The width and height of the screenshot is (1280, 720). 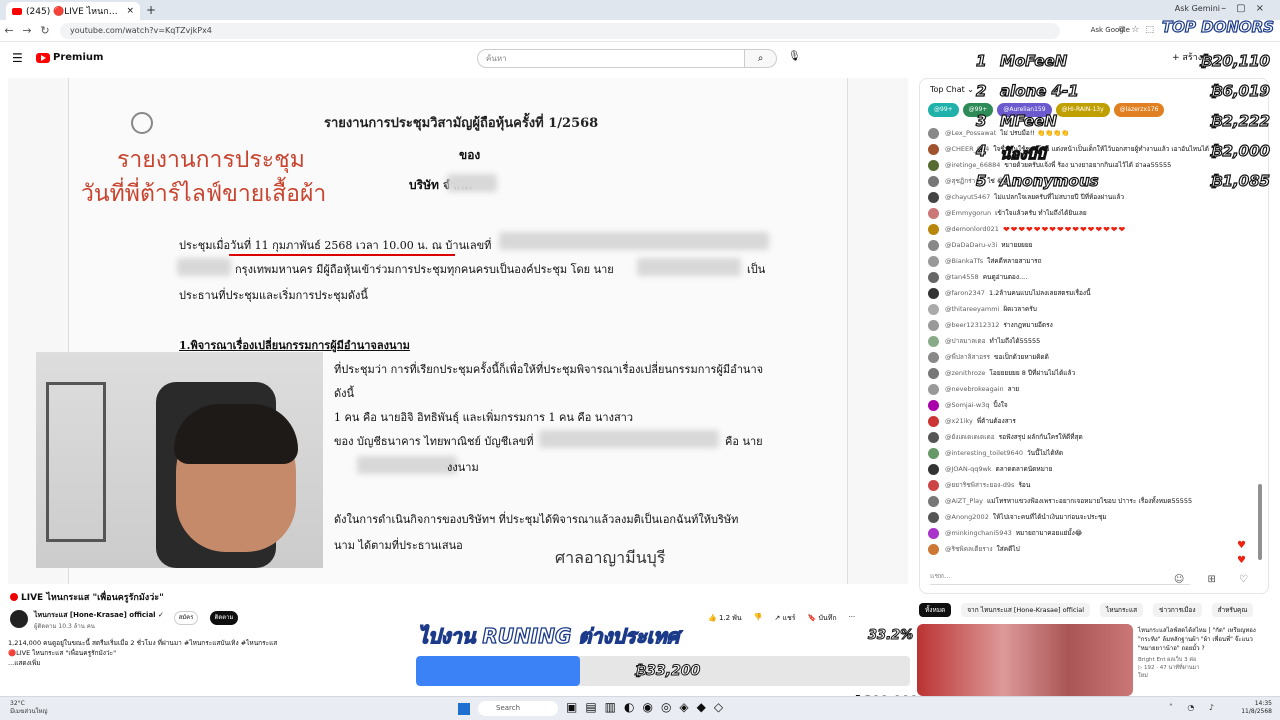 What do you see at coordinates (1093, 325) in the screenshot?
I see `chat-message: @beer12312312 ร่างกฎหมายอีตรง` at bounding box center [1093, 325].